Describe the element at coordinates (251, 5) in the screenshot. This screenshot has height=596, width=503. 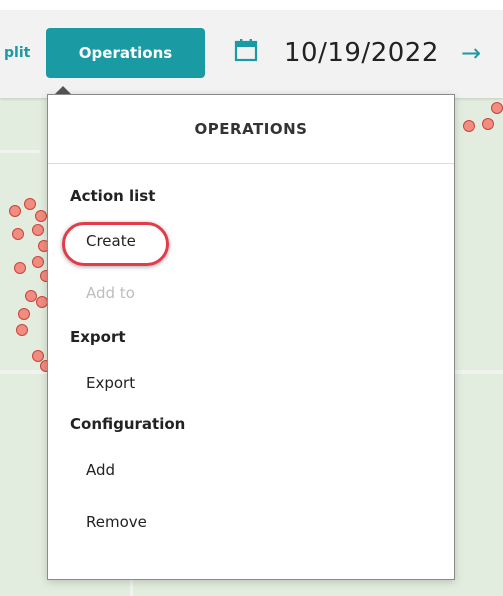
I see `toolbar-top-strip` at that location.